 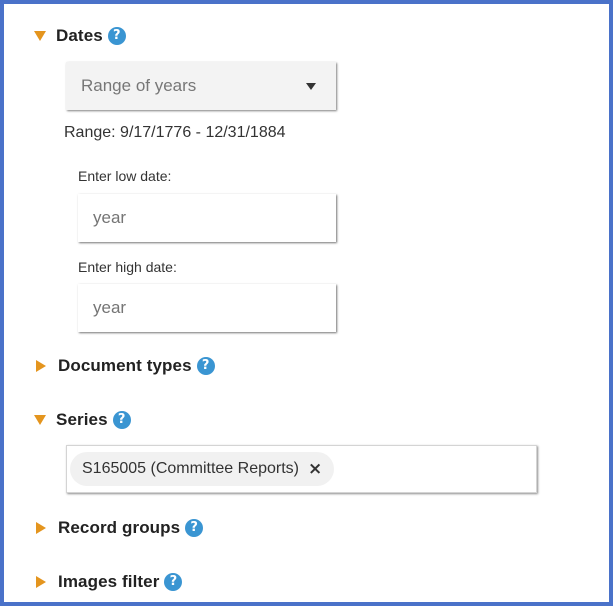 I want to click on dates-title: Dates, so click(x=79, y=35).